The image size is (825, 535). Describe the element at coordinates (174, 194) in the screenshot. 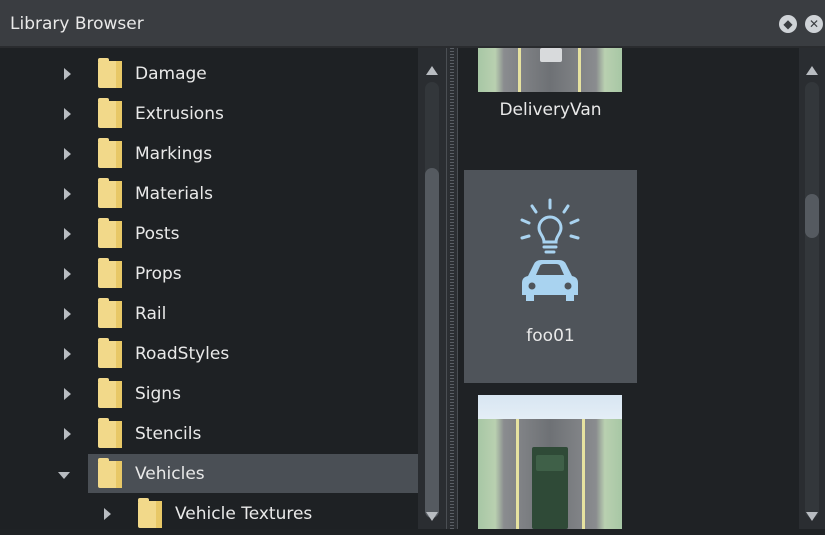

I see `tree-item-label: Materials` at that location.